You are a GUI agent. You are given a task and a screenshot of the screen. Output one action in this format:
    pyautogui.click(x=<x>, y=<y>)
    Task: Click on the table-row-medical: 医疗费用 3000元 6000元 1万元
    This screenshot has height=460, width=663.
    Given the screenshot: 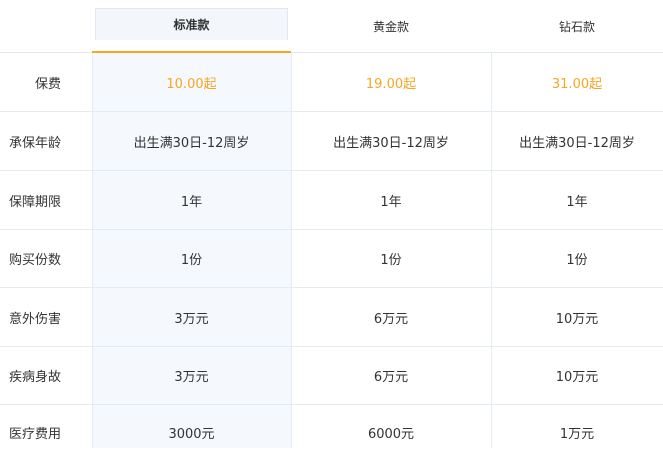 What is the action you would take?
    pyautogui.click(x=331, y=426)
    